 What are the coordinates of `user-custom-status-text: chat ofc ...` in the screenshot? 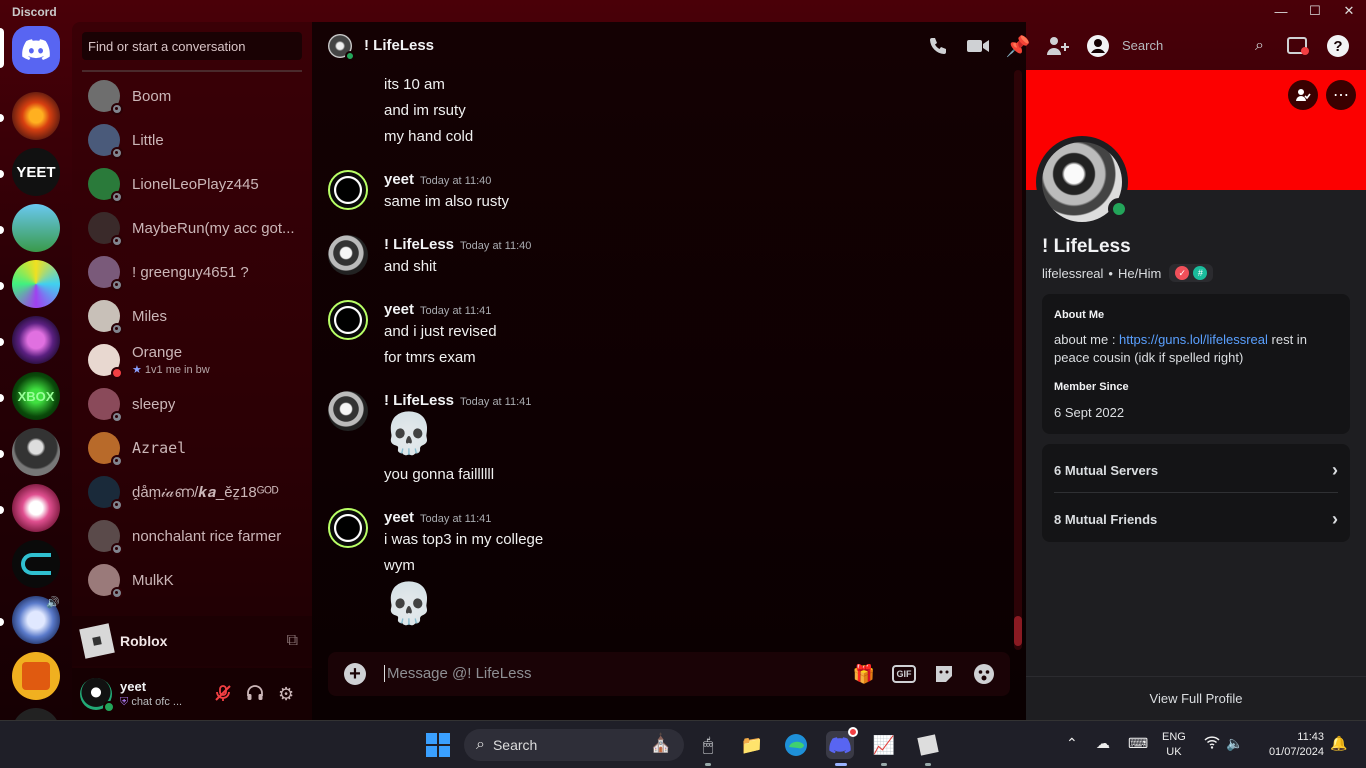 It's located at (157, 702).